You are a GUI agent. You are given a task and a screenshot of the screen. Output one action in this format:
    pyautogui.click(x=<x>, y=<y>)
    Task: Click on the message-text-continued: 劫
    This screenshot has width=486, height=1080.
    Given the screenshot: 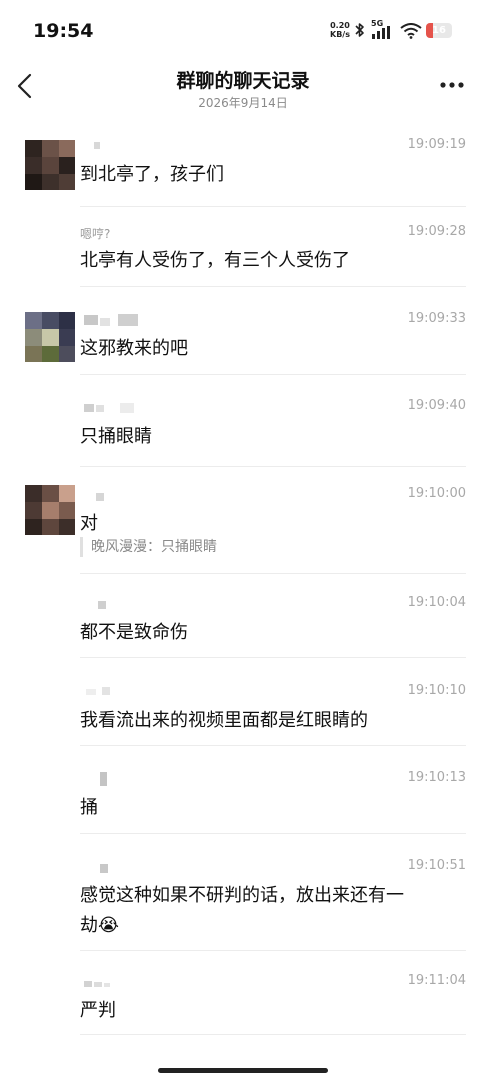 What is the action you would take?
    pyautogui.click(x=89, y=925)
    